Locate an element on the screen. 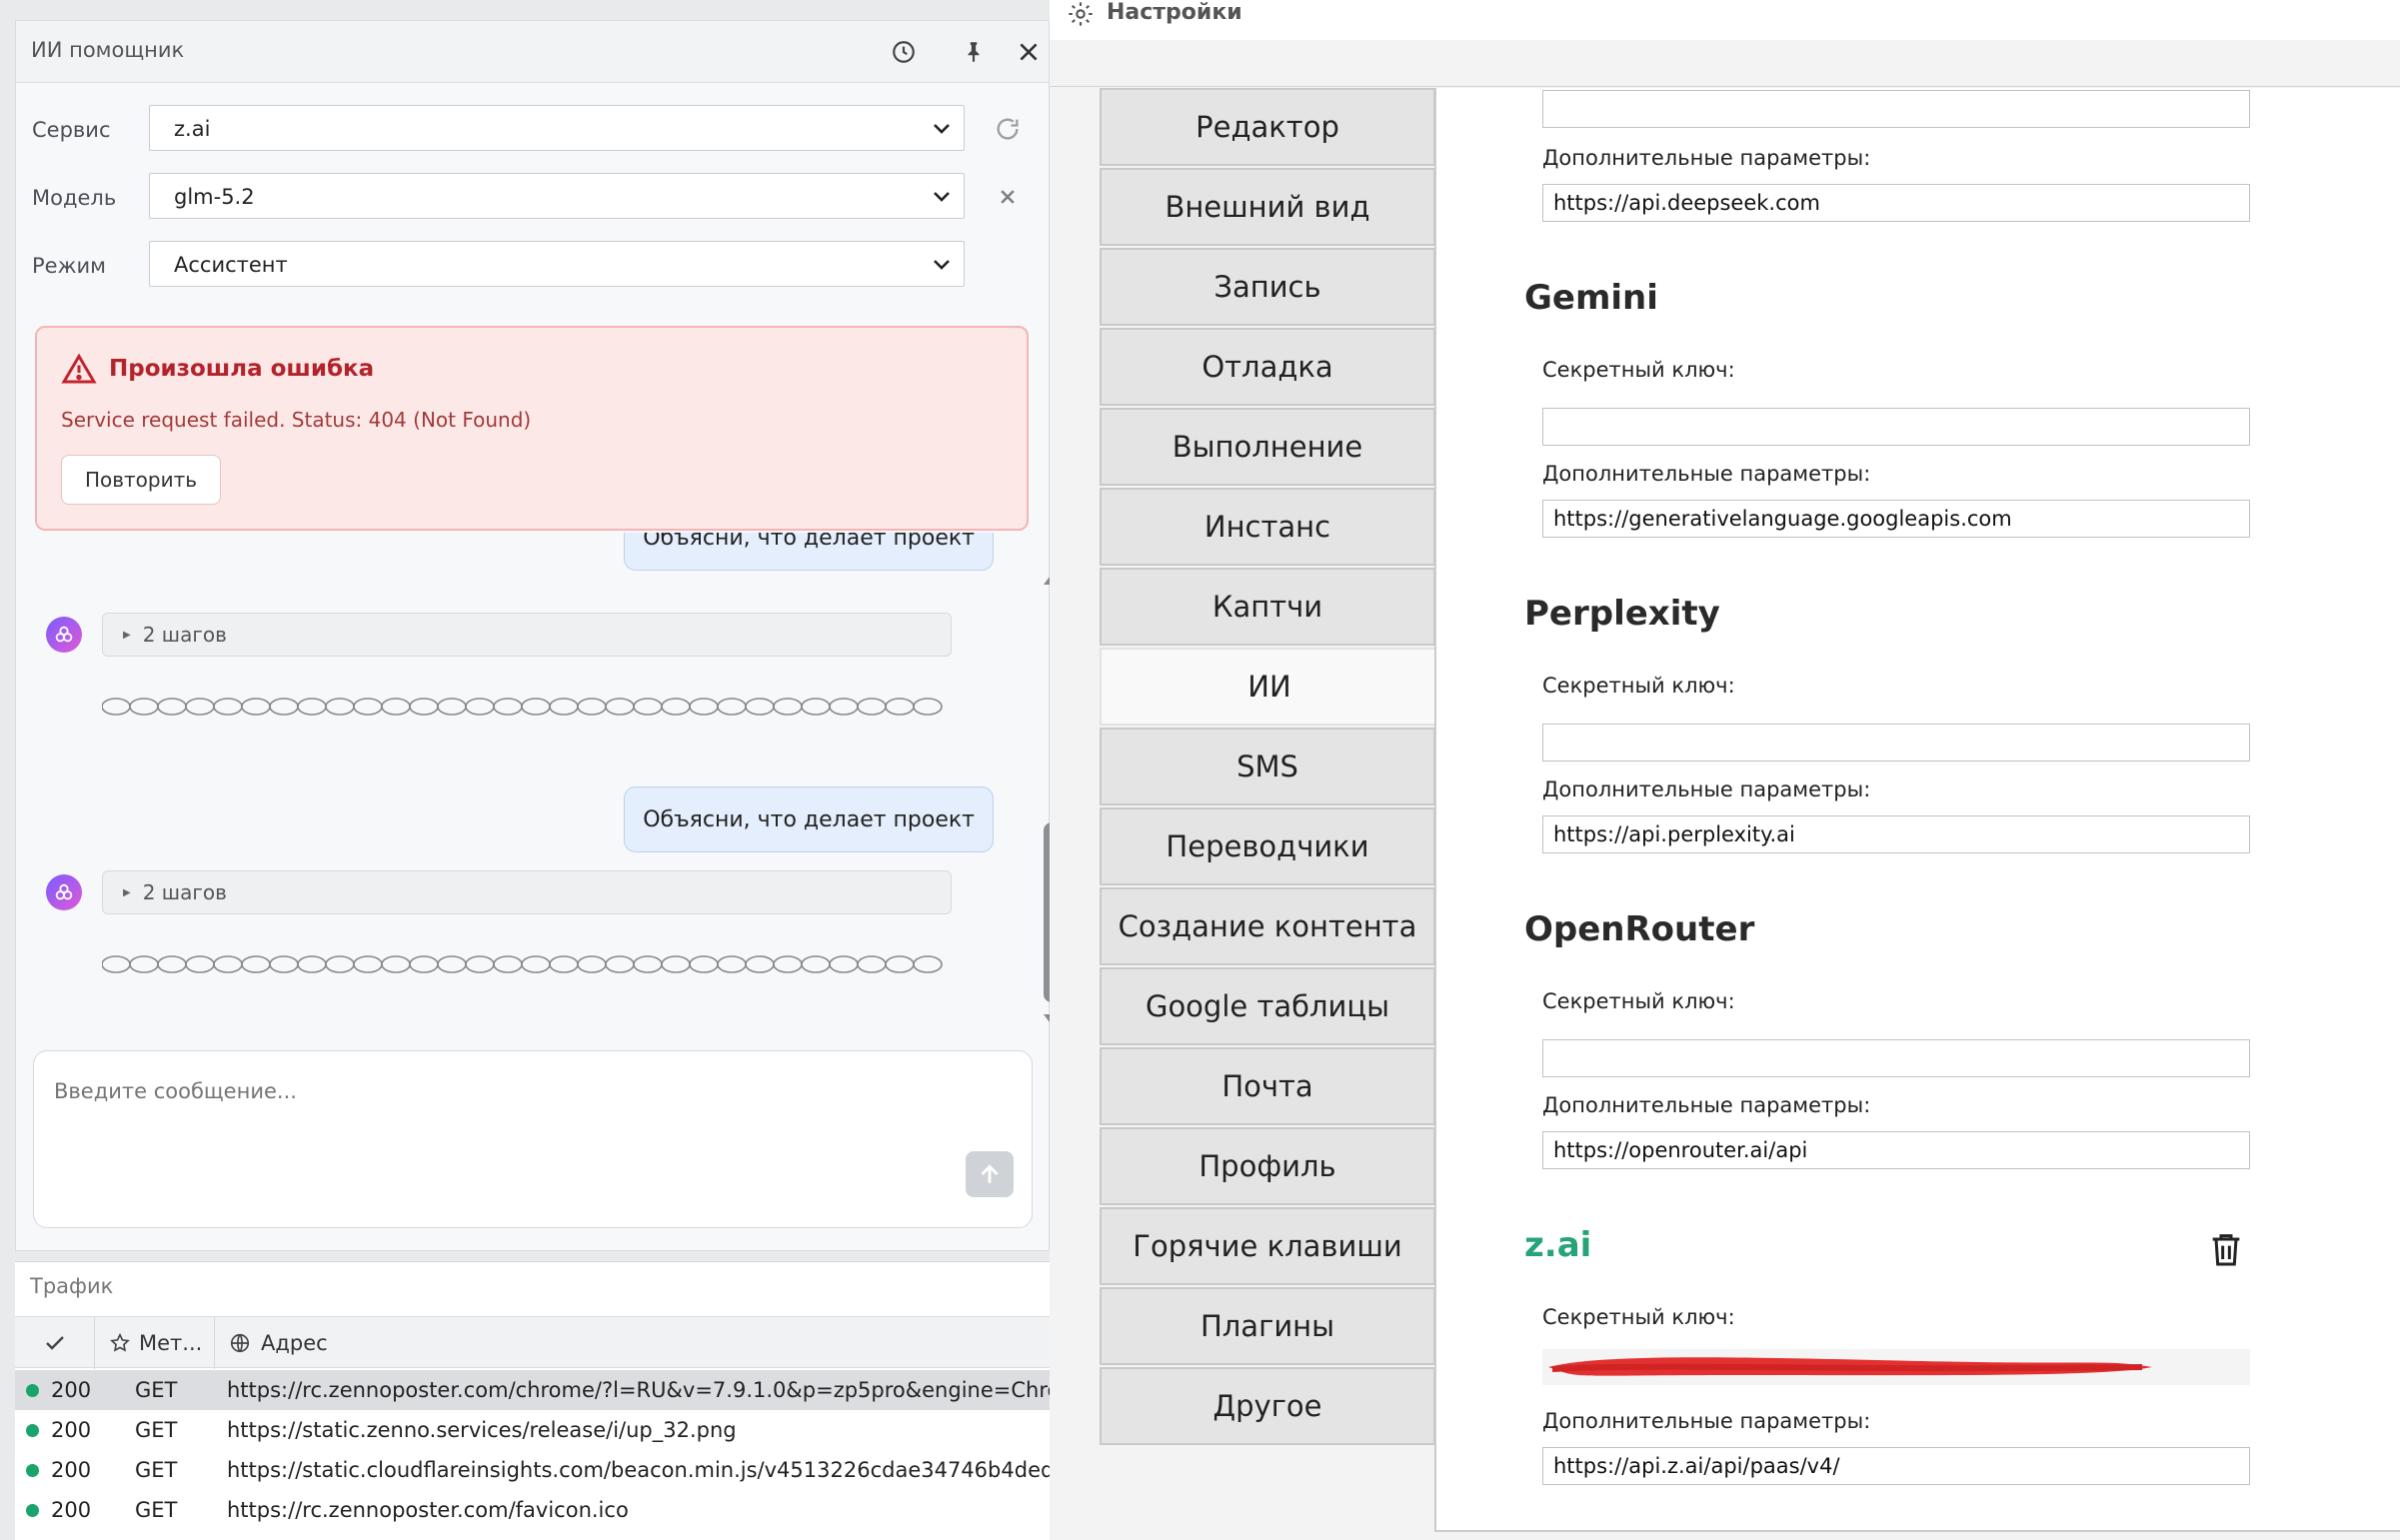 This screenshot has height=1540, width=2400. model-label: Модель is located at coordinates (74, 198).